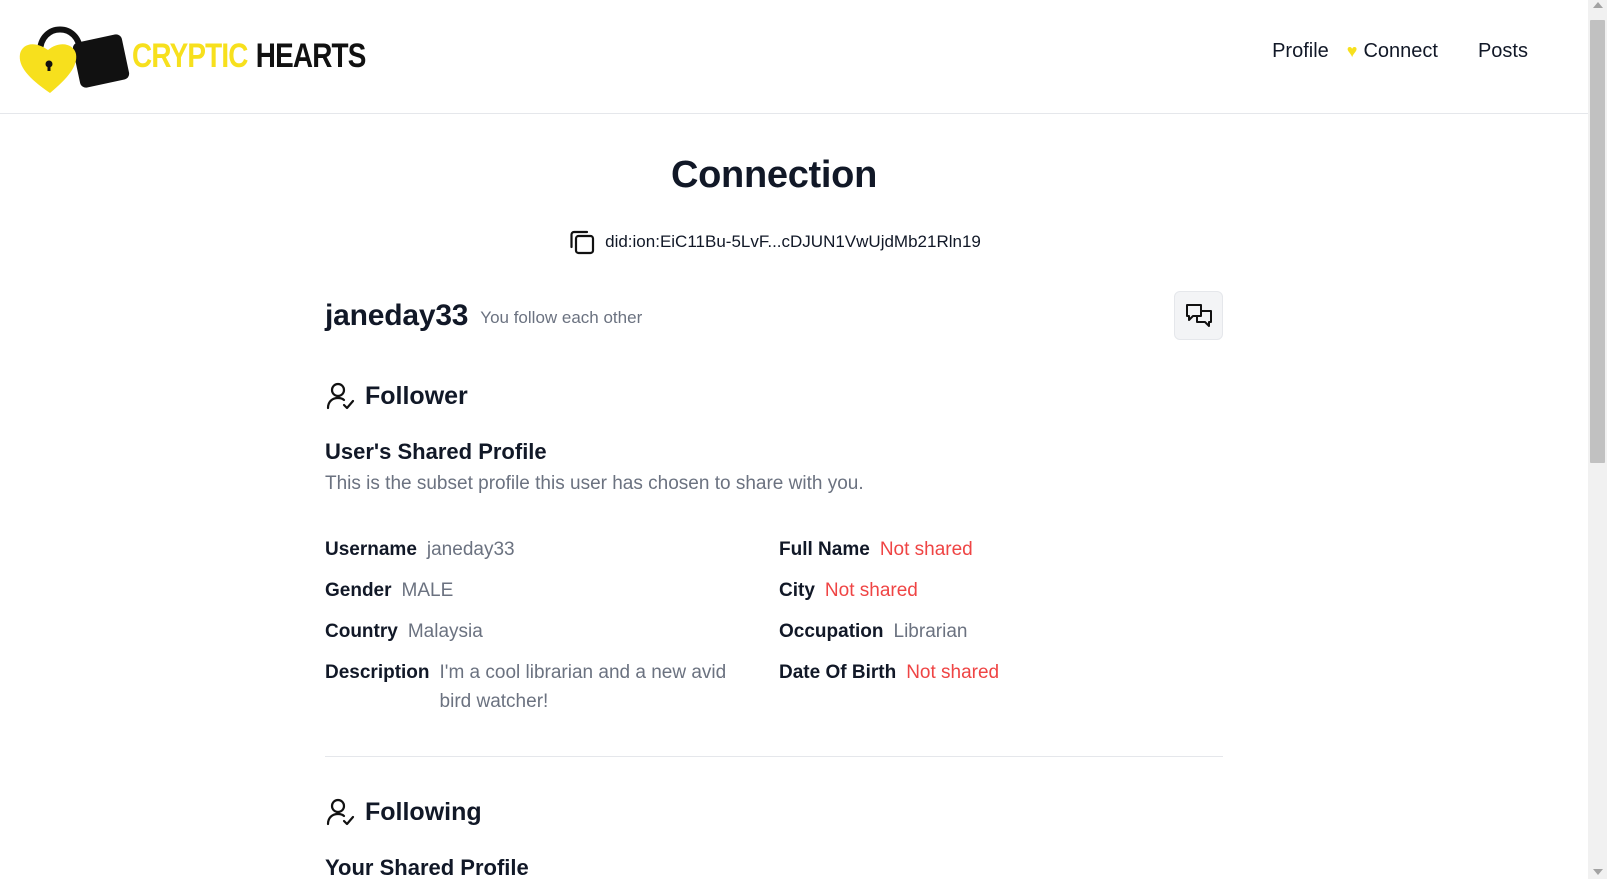  I want to click on follower-section-header: Follower, so click(774, 396).